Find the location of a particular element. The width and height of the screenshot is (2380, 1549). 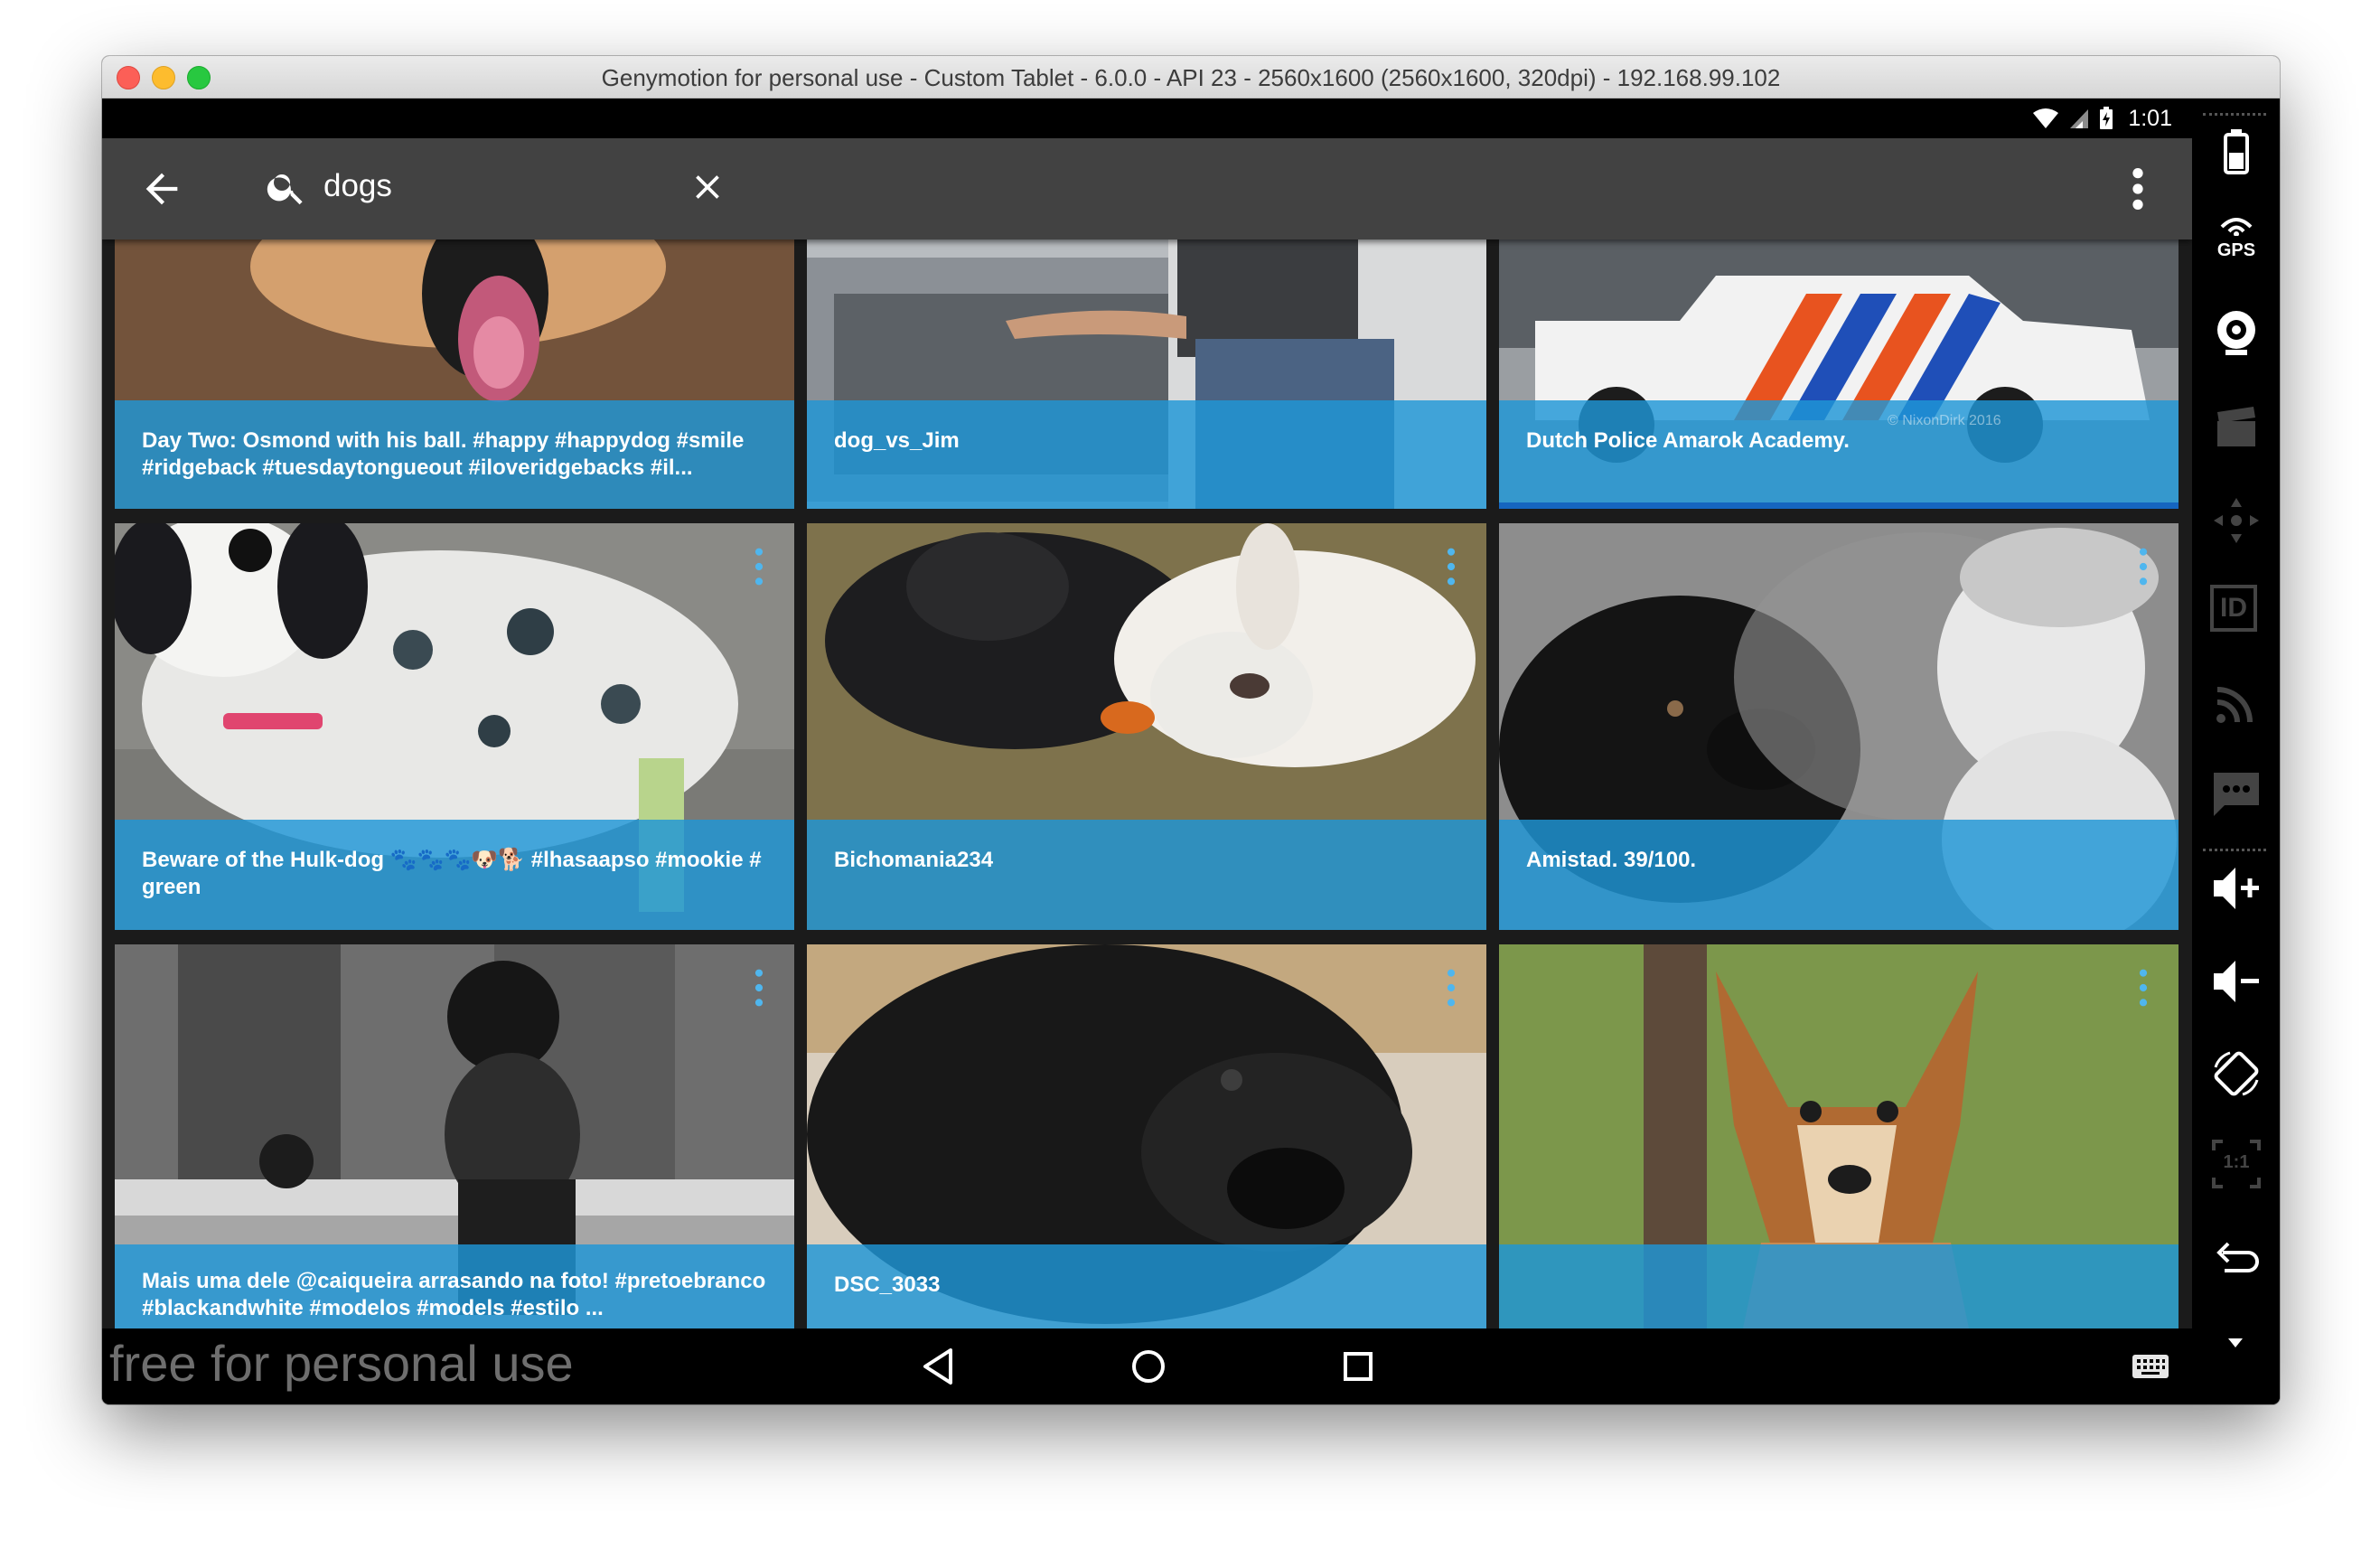

photo-card: Amistad. 39/100. is located at coordinates (1839, 726).